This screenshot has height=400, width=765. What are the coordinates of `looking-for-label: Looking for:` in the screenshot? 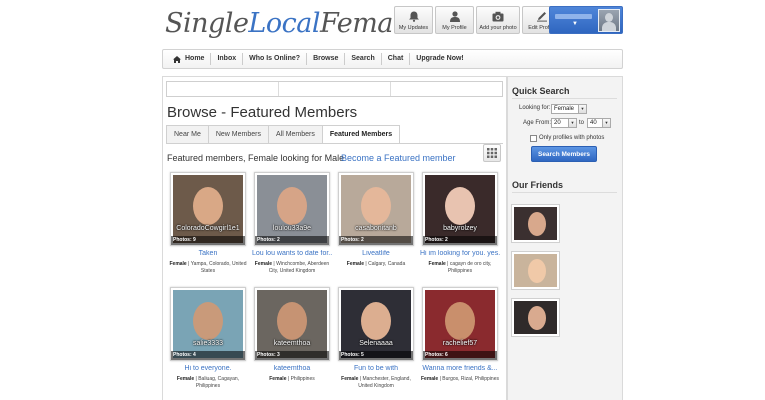 It's located at (535, 108).